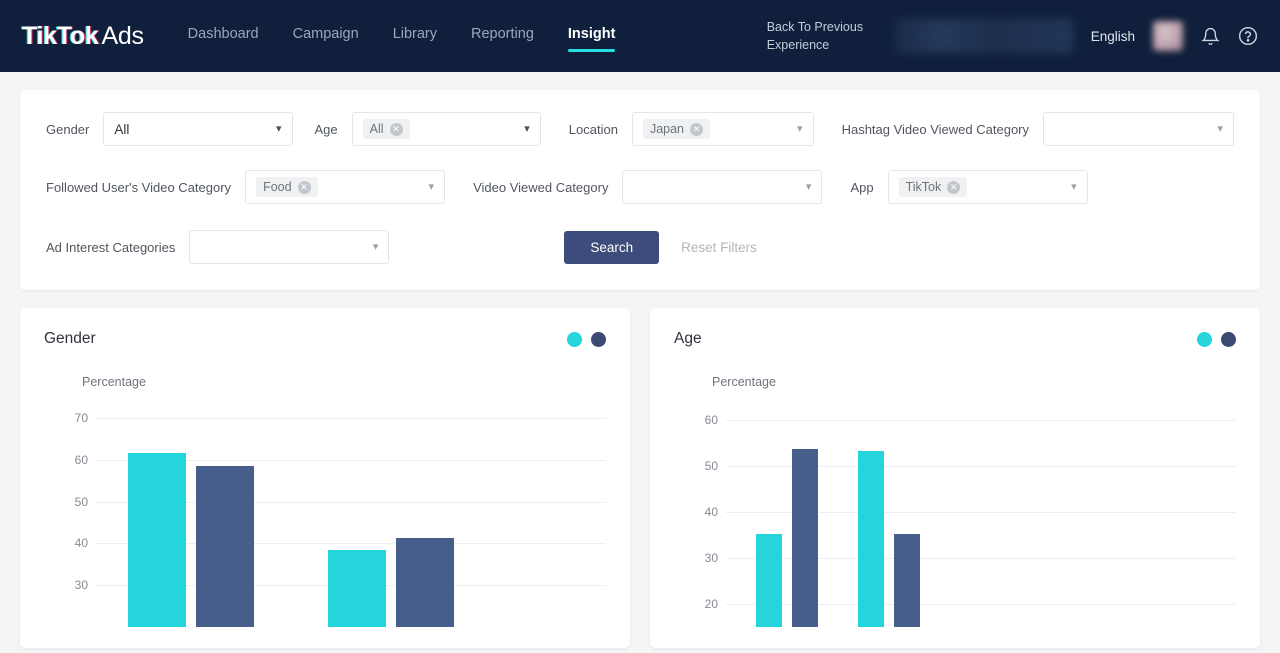 The image size is (1280, 653). I want to click on location-select: Japan ✕ ▾, so click(722, 129).